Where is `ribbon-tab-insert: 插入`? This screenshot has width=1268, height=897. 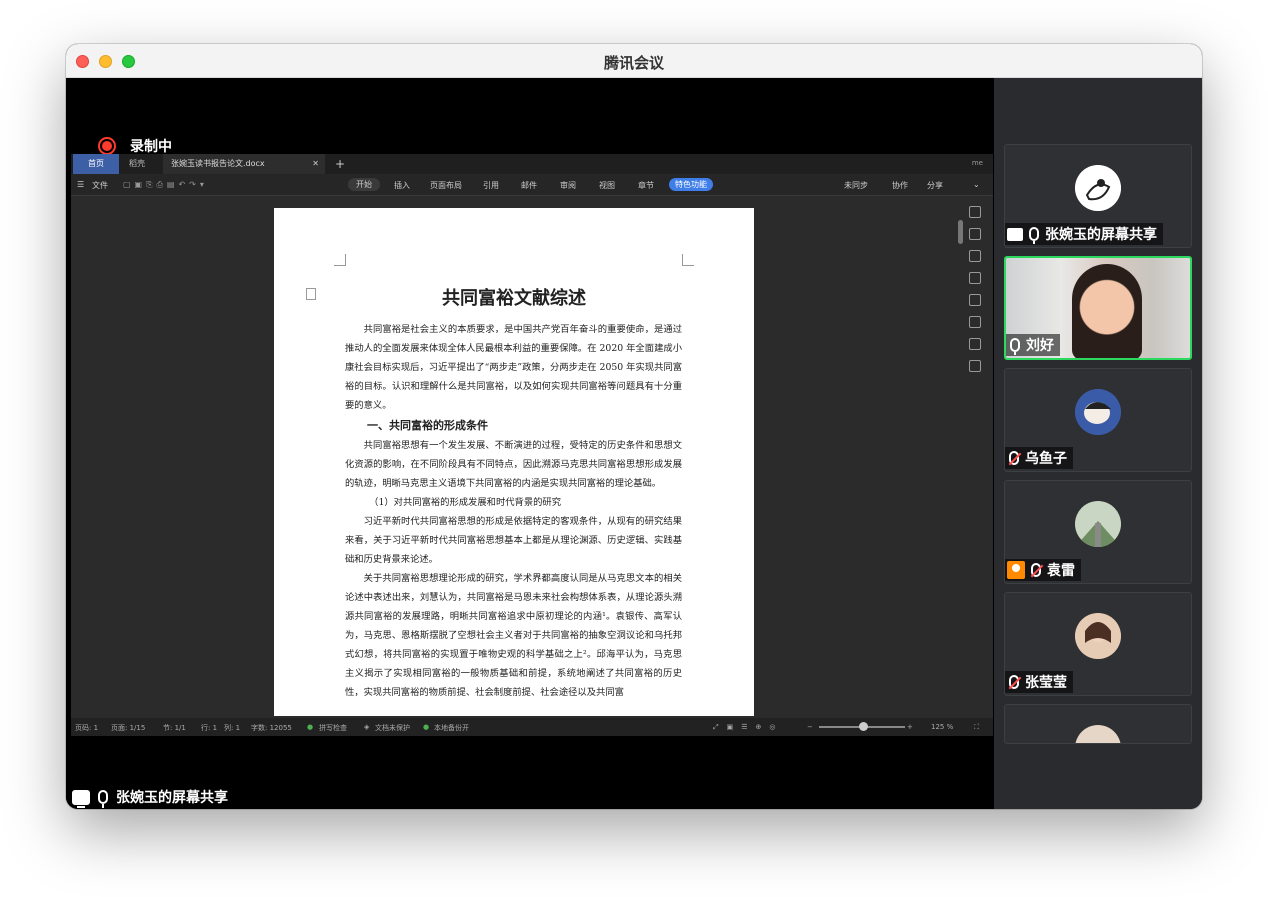
ribbon-tab-insert: 插入 is located at coordinates (402, 185).